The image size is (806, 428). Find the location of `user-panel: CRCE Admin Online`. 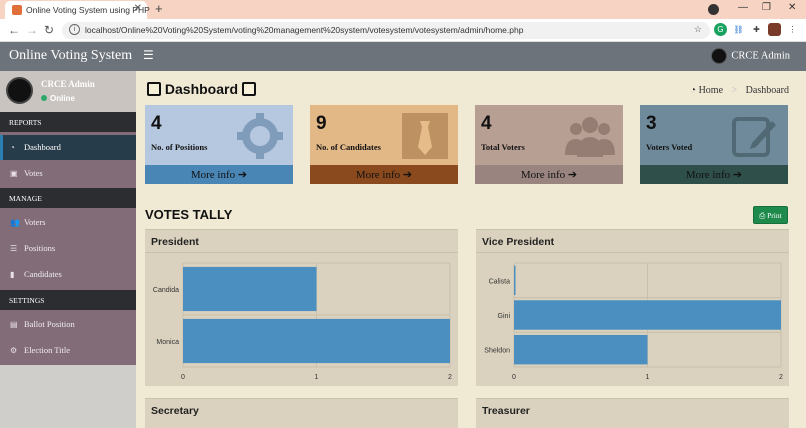

user-panel: CRCE Admin Online is located at coordinates (68, 91).